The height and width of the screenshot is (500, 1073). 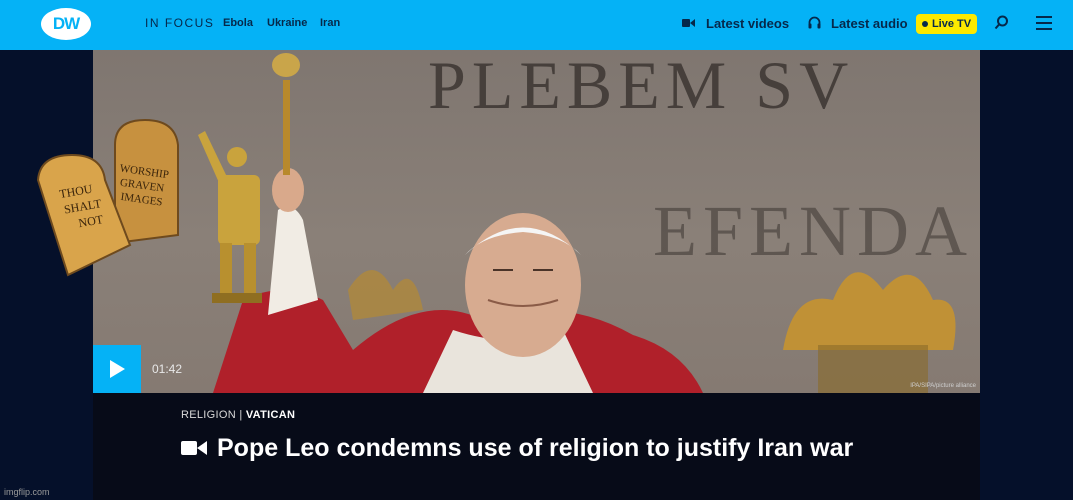 What do you see at coordinates (167, 369) in the screenshot?
I see `video-duration: 01:42` at bounding box center [167, 369].